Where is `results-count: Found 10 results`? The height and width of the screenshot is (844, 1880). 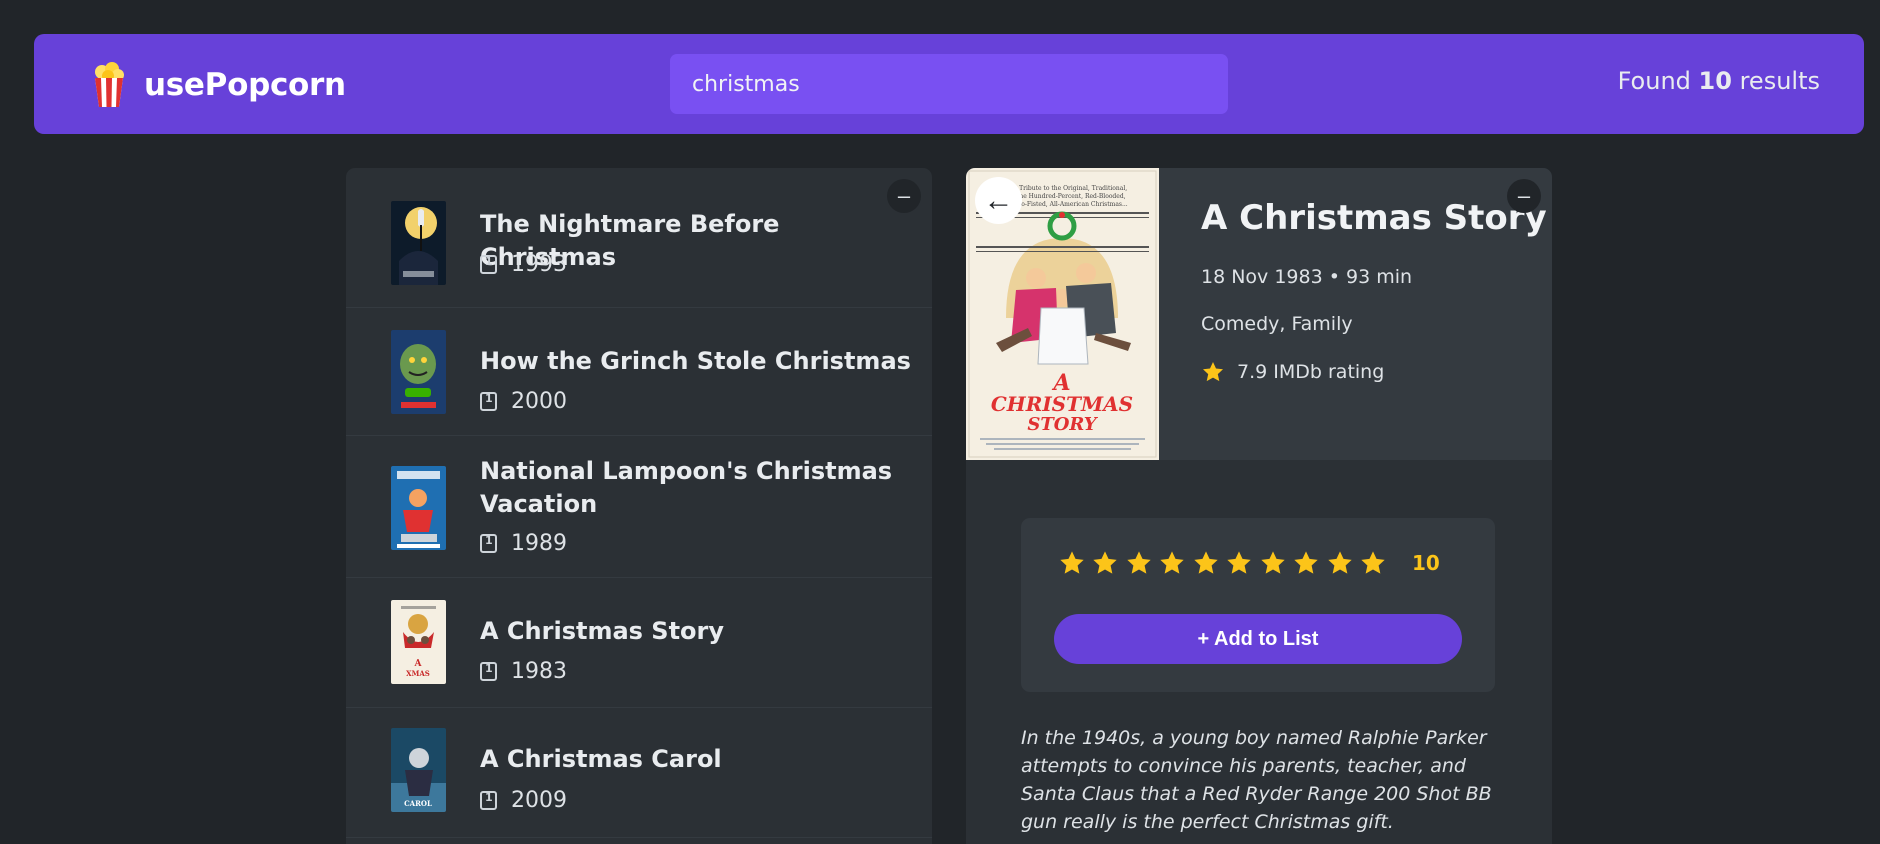 results-count: Found 10 results is located at coordinates (1719, 81).